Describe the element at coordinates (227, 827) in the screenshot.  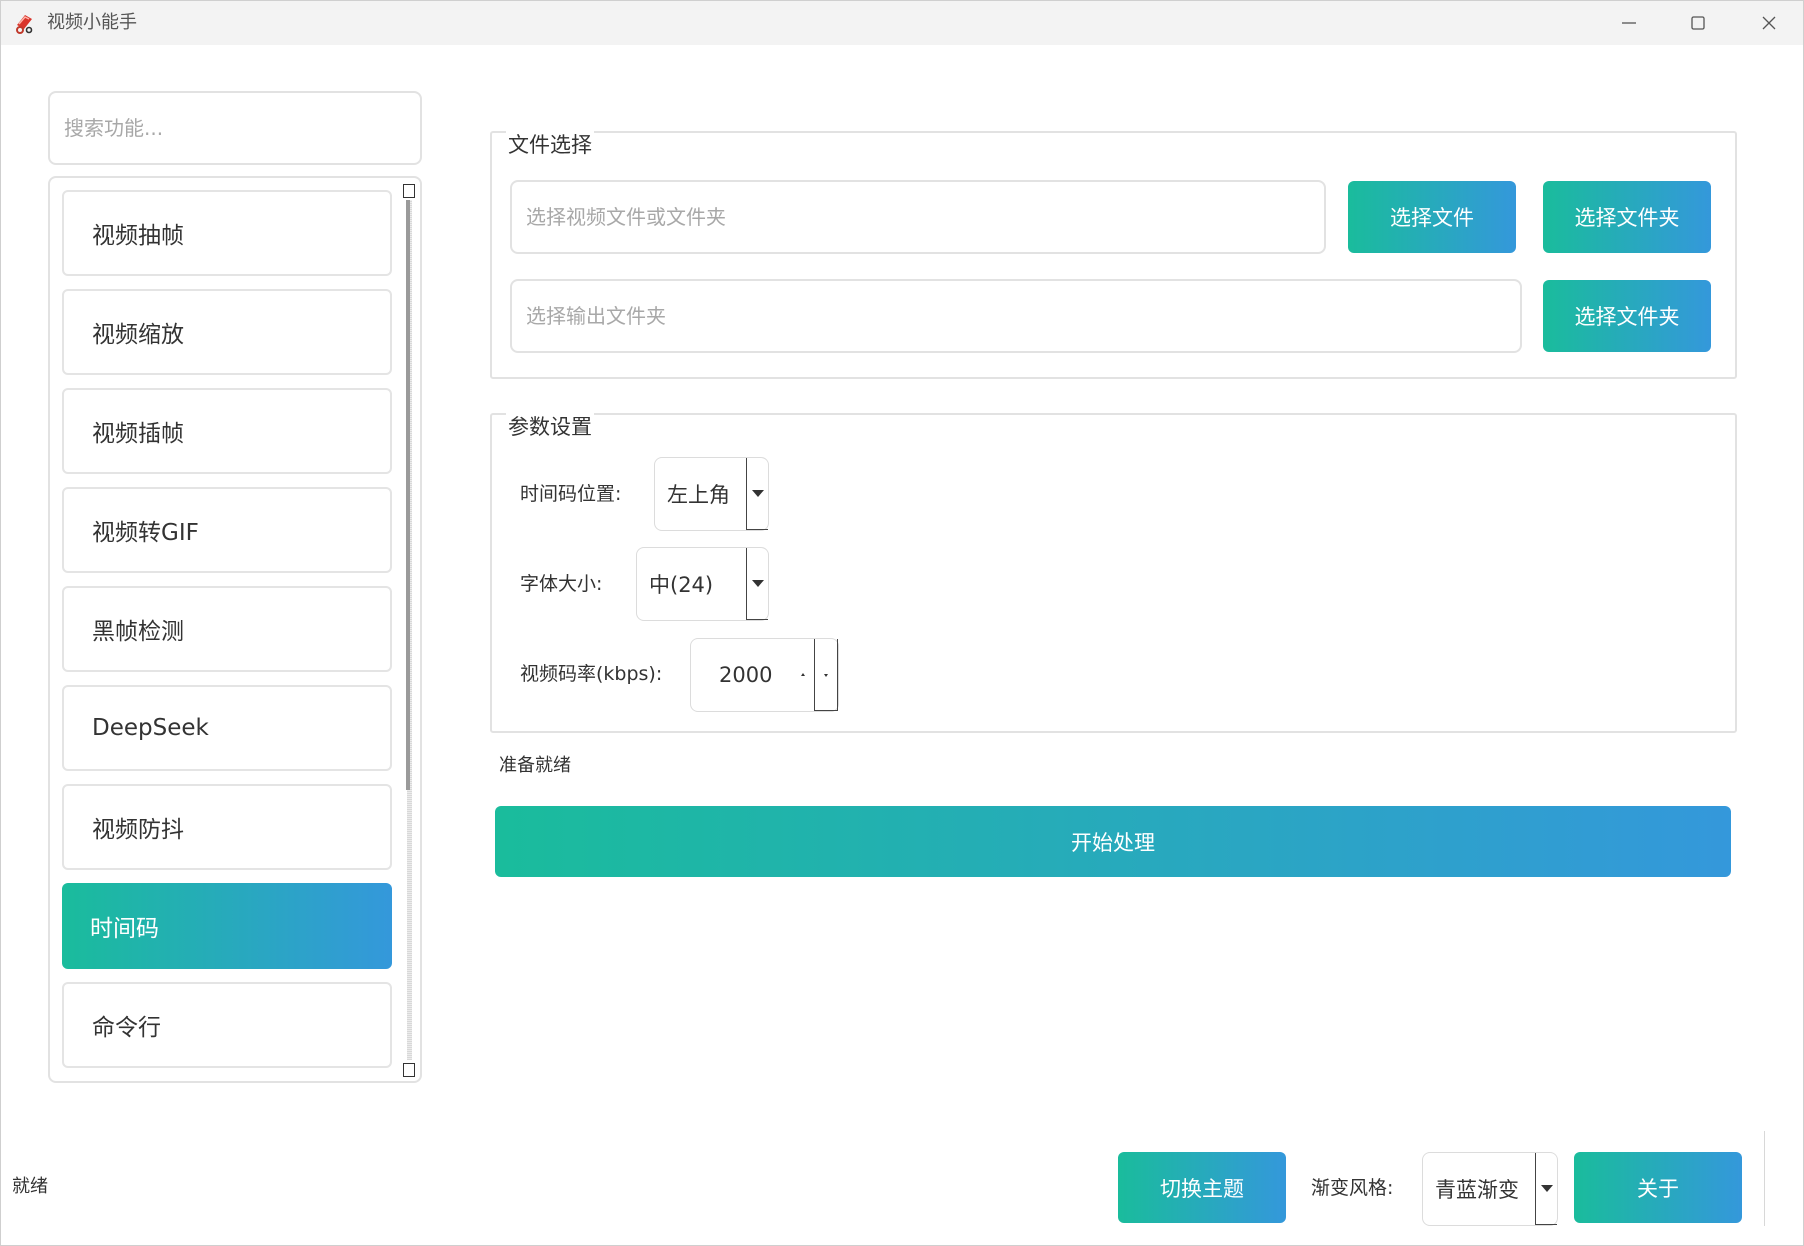
I see `nav-item-stabilize: 视频防抖` at that location.